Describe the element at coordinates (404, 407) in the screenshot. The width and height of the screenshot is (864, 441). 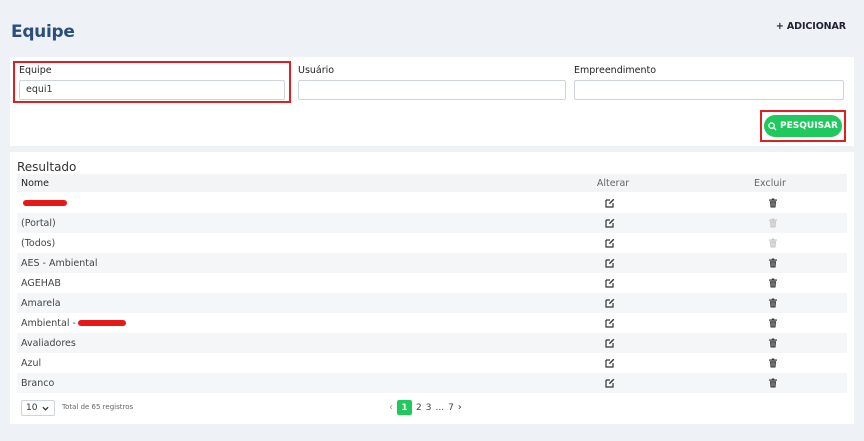
I see `page-current: 1` at that location.